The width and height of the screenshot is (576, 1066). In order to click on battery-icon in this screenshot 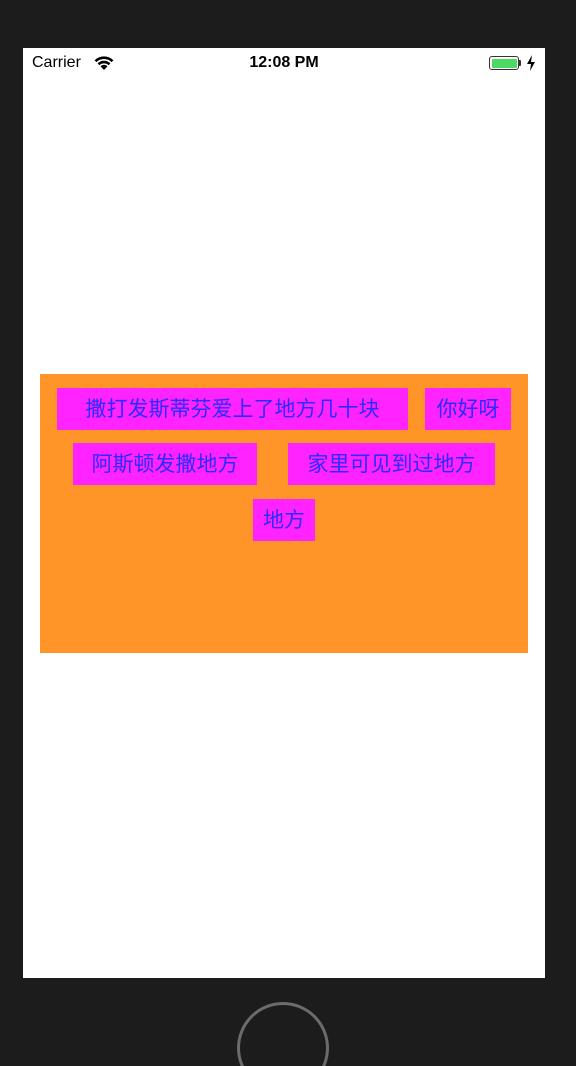, I will do `click(504, 63)`.